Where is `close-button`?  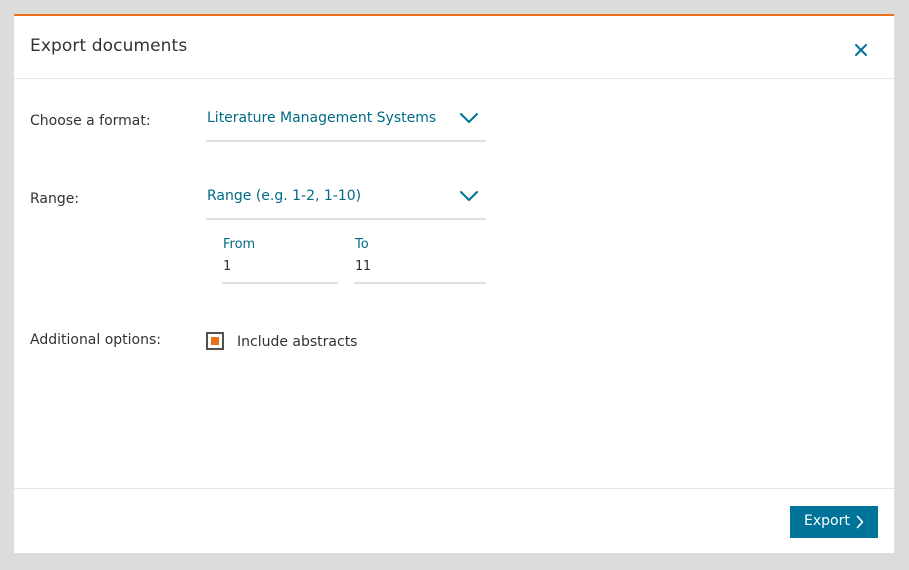
close-button is located at coordinates (861, 50).